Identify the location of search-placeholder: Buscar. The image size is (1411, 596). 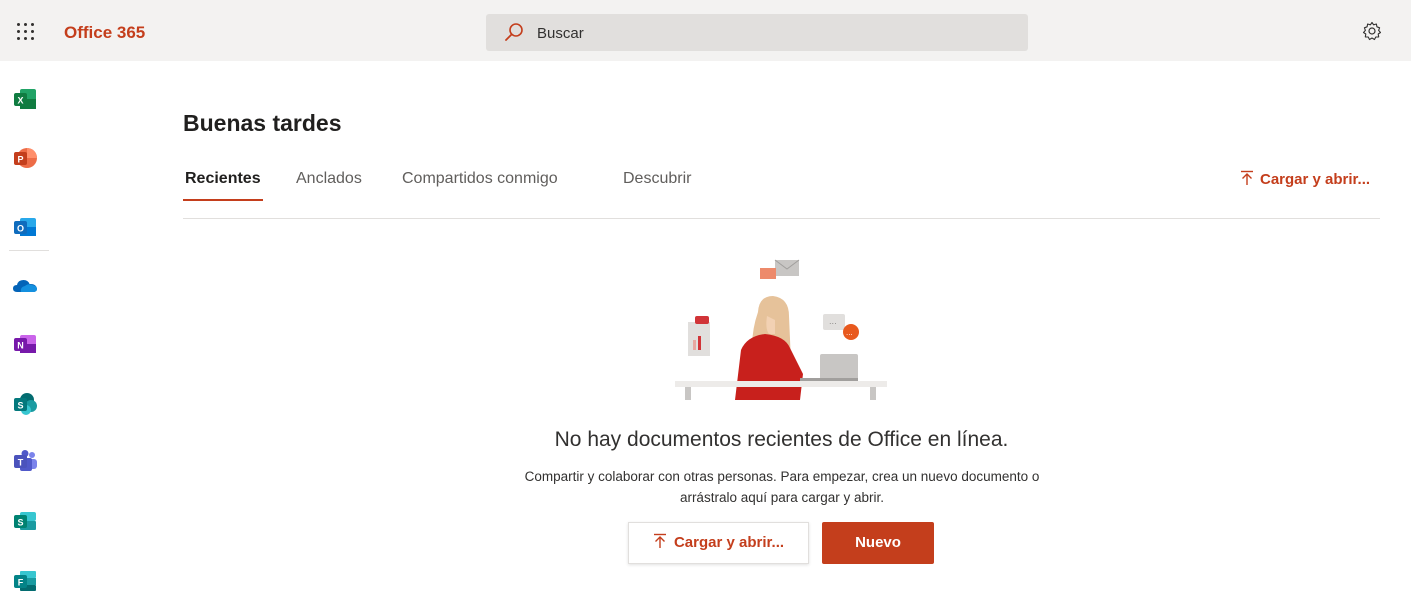
(560, 33).